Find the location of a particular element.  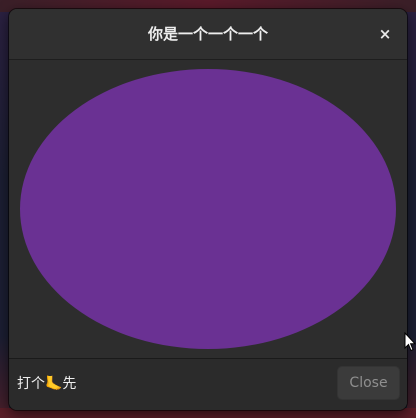

footer-message: 打个🦶先 is located at coordinates (47, 384).